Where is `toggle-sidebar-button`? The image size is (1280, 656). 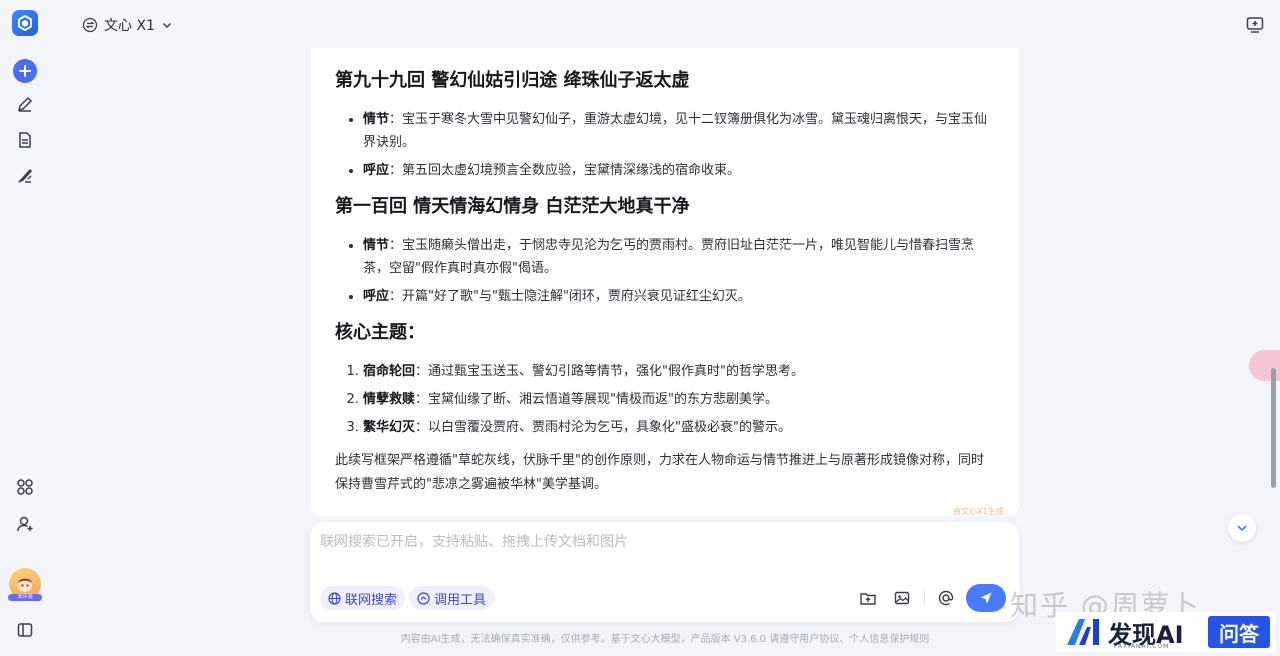
toggle-sidebar-button is located at coordinates (25, 630).